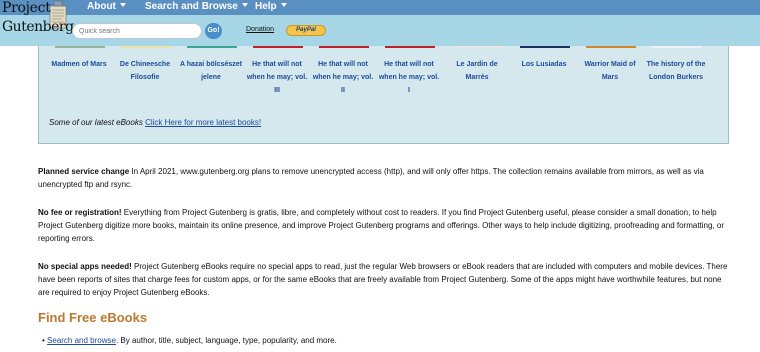  I want to click on menu-bar: About Search and Browse Help, so click(380, 7).